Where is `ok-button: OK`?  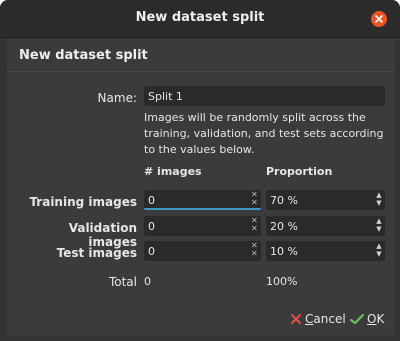
ok-button: OK is located at coordinates (367, 319).